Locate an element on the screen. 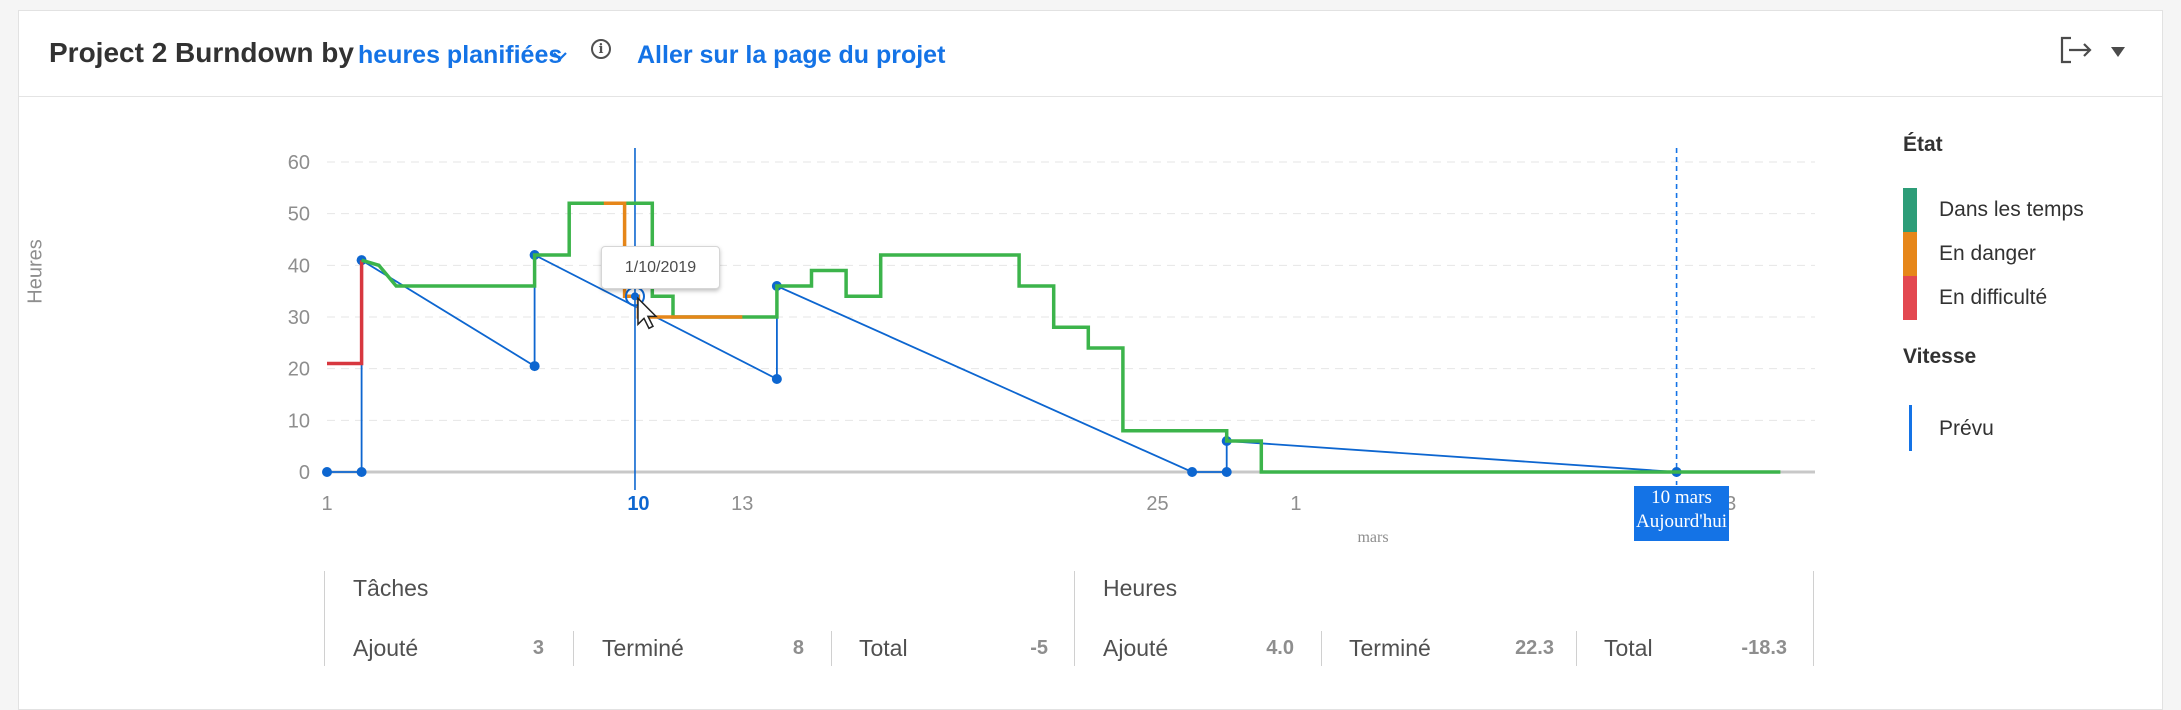 Image resolution: width=2181 pixels, height=710 pixels. legend-item-planned: Prévu is located at coordinates (1966, 429).